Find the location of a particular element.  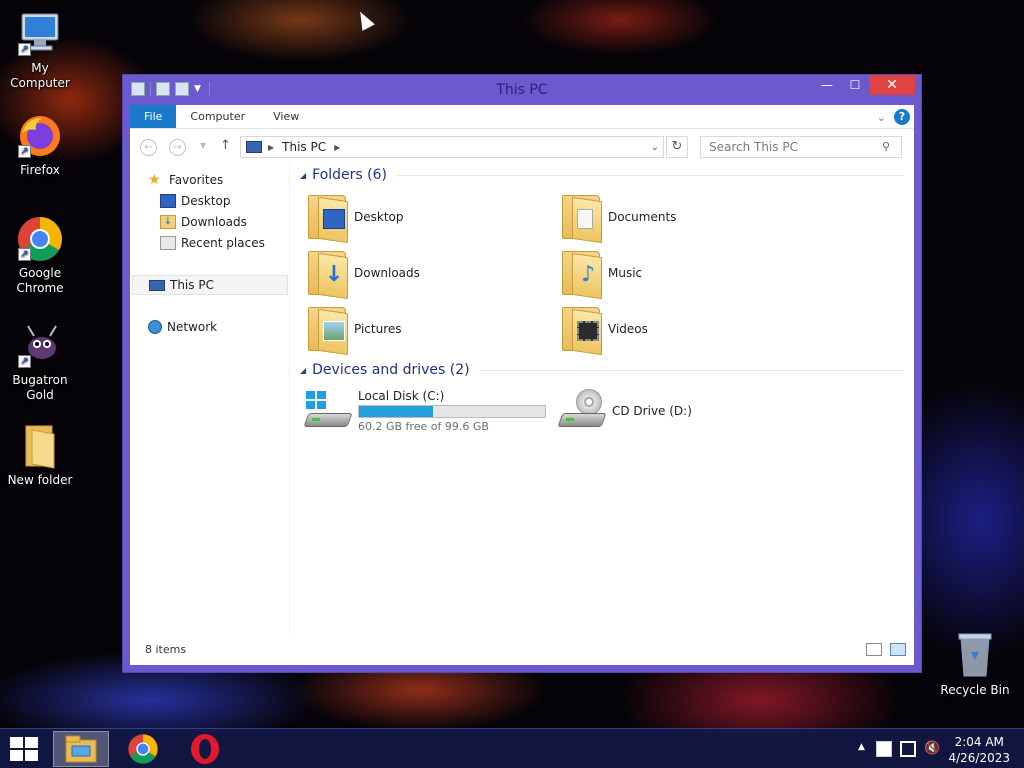

taskbar-file-explorer is located at coordinates (81, 749).